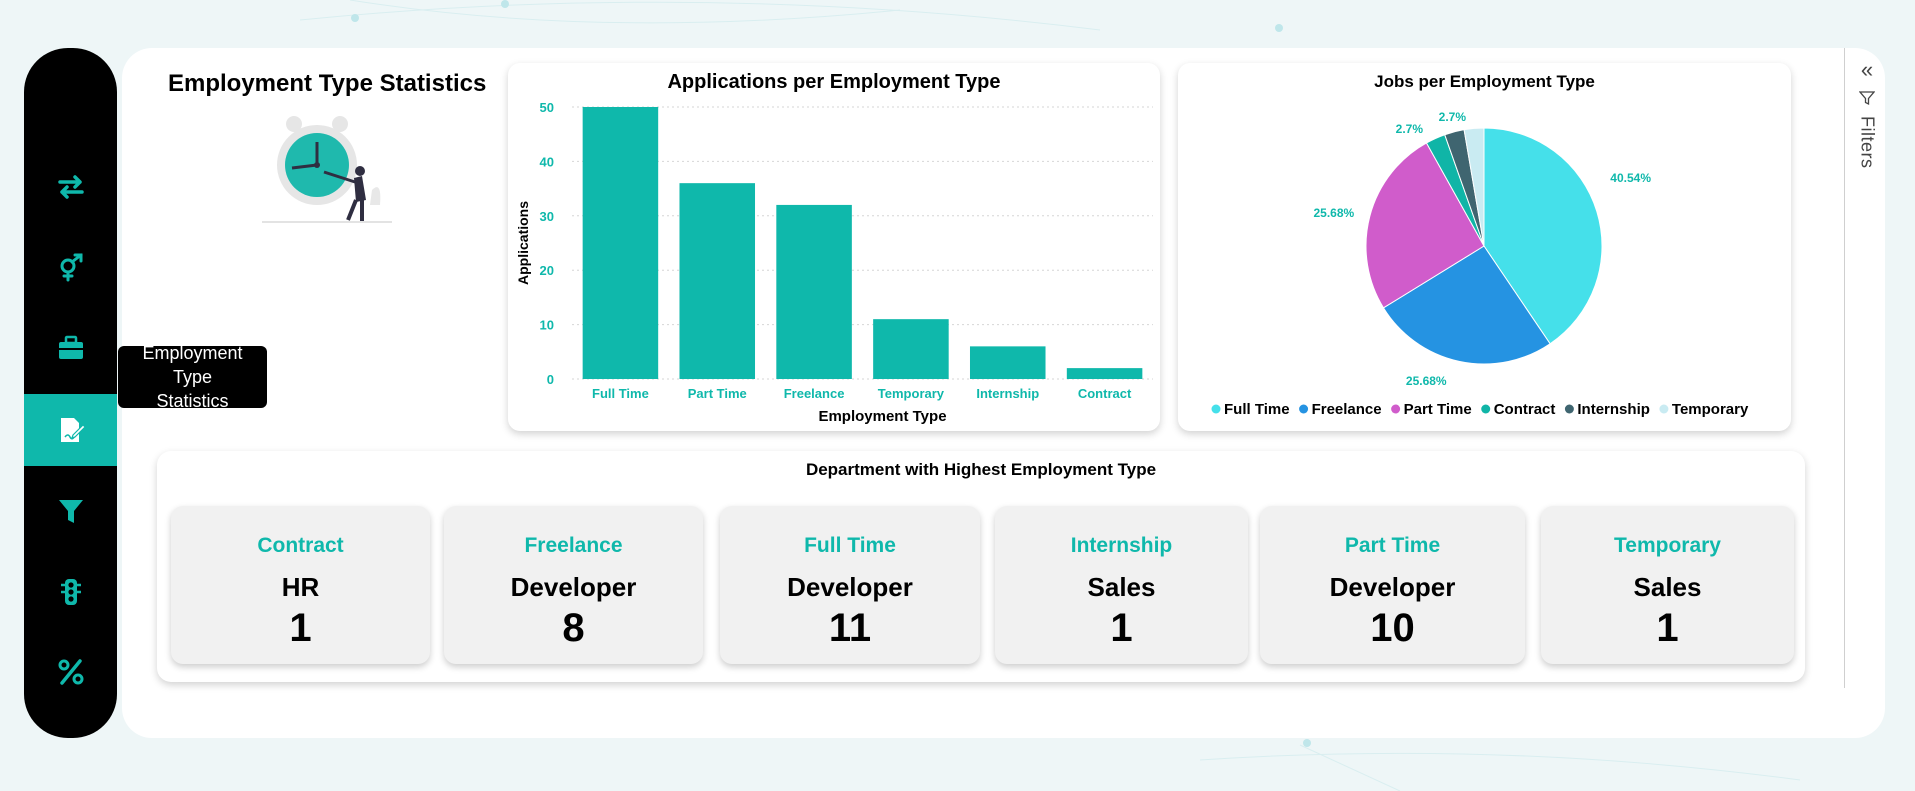  What do you see at coordinates (717, 393) in the screenshot?
I see `x-tick-label: Part Time` at bounding box center [717, 393].